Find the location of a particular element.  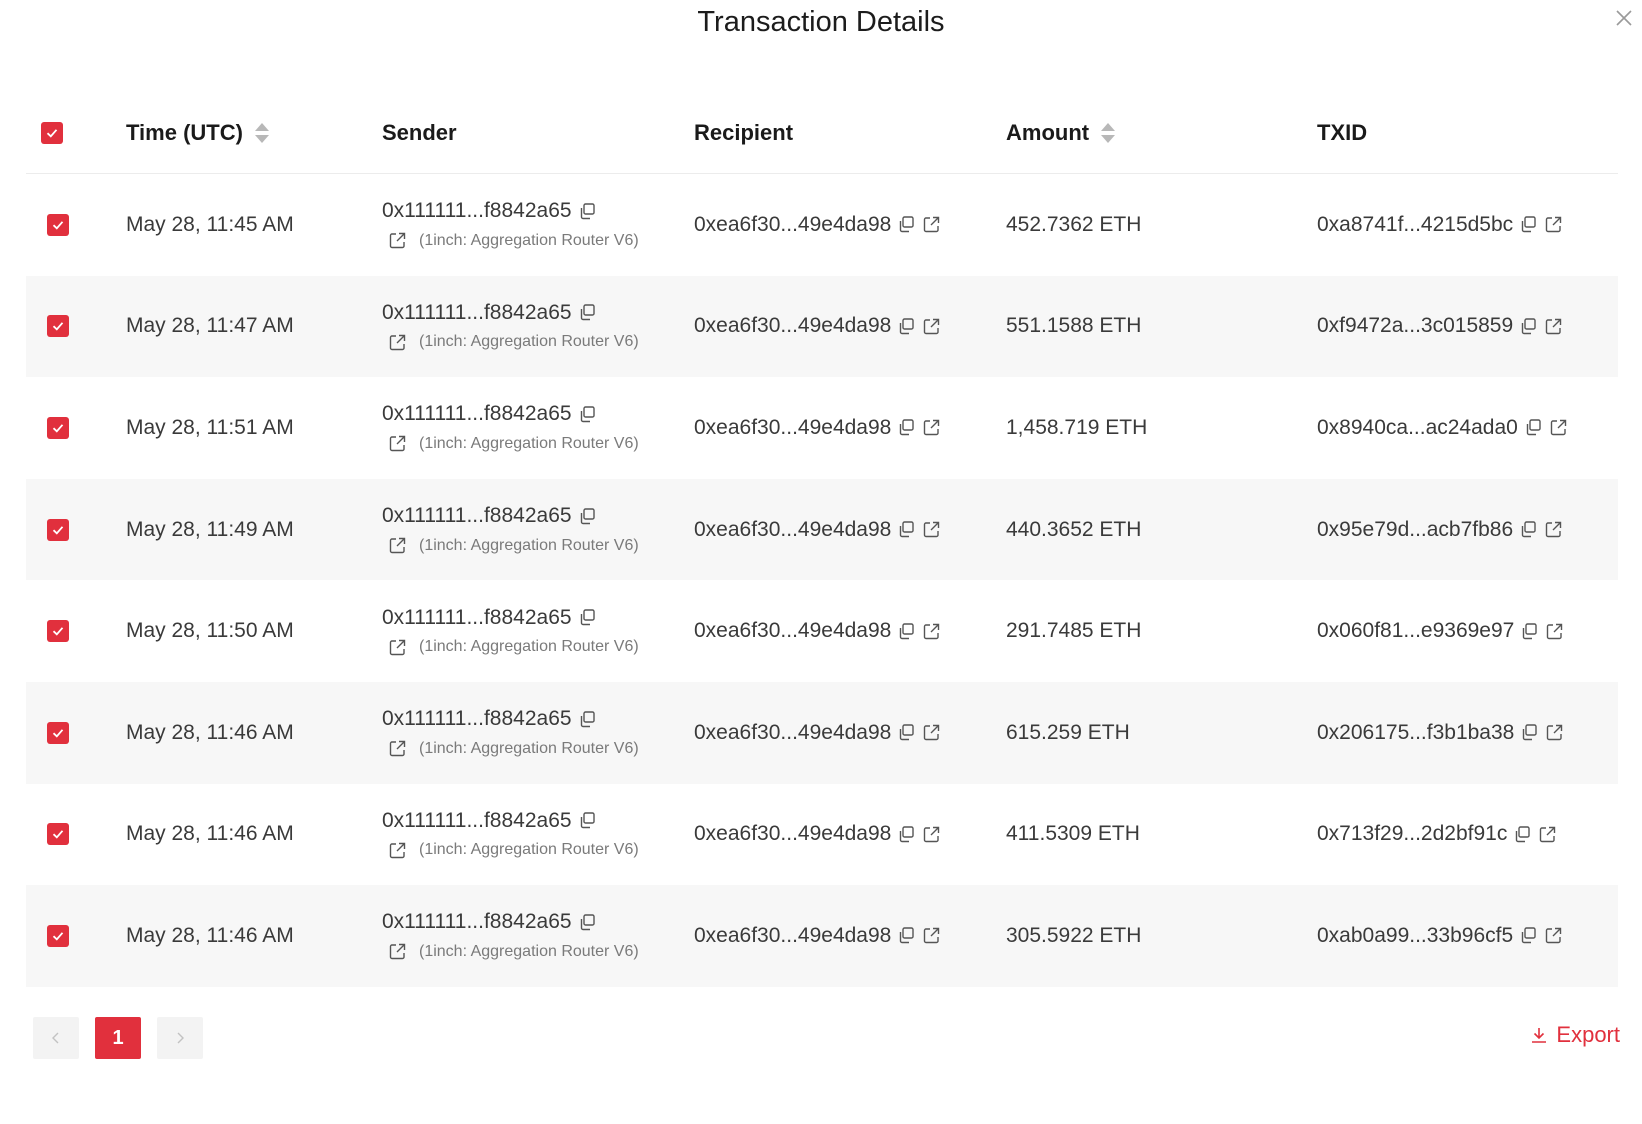

prev-page-button is located at coordinates (56, 1038).